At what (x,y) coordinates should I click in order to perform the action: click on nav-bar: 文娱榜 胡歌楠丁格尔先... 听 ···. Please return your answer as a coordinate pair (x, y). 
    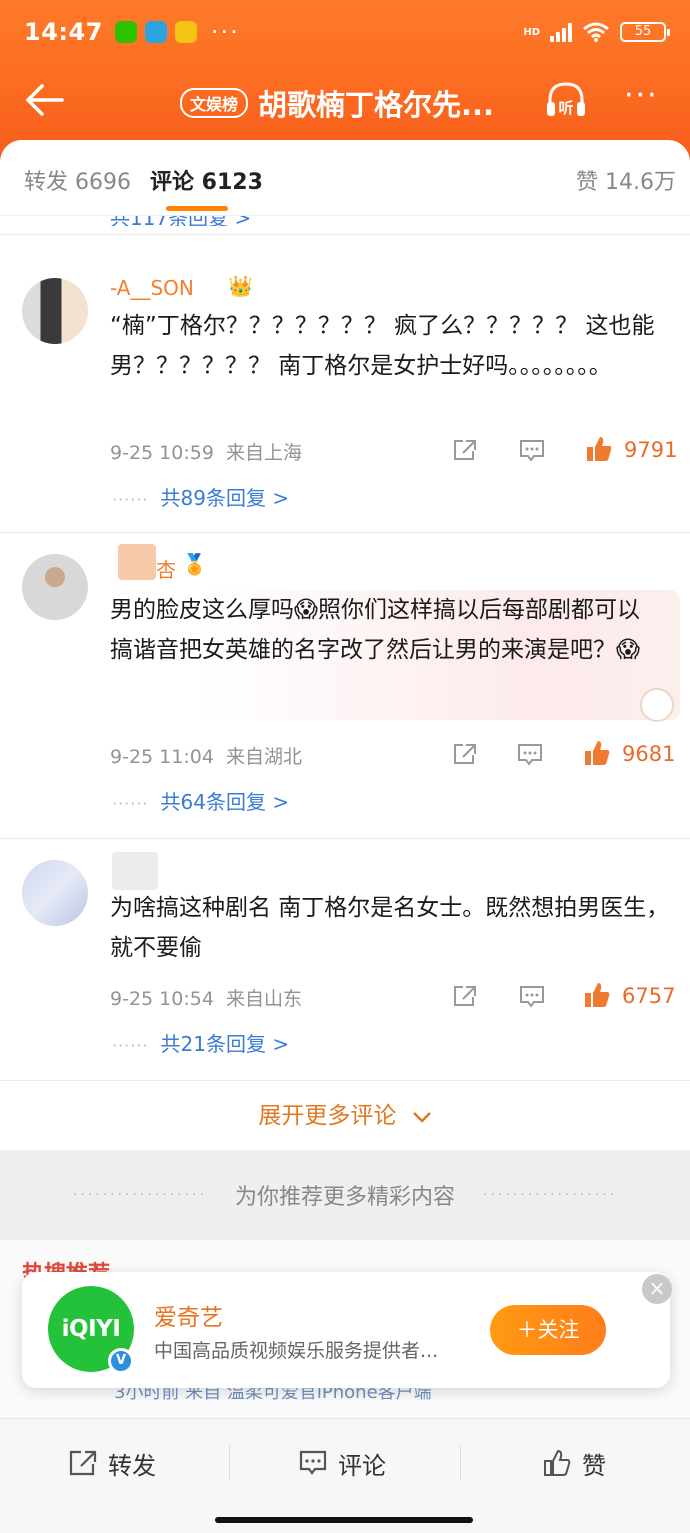
    Looking at the image, I should click on (345, 100).